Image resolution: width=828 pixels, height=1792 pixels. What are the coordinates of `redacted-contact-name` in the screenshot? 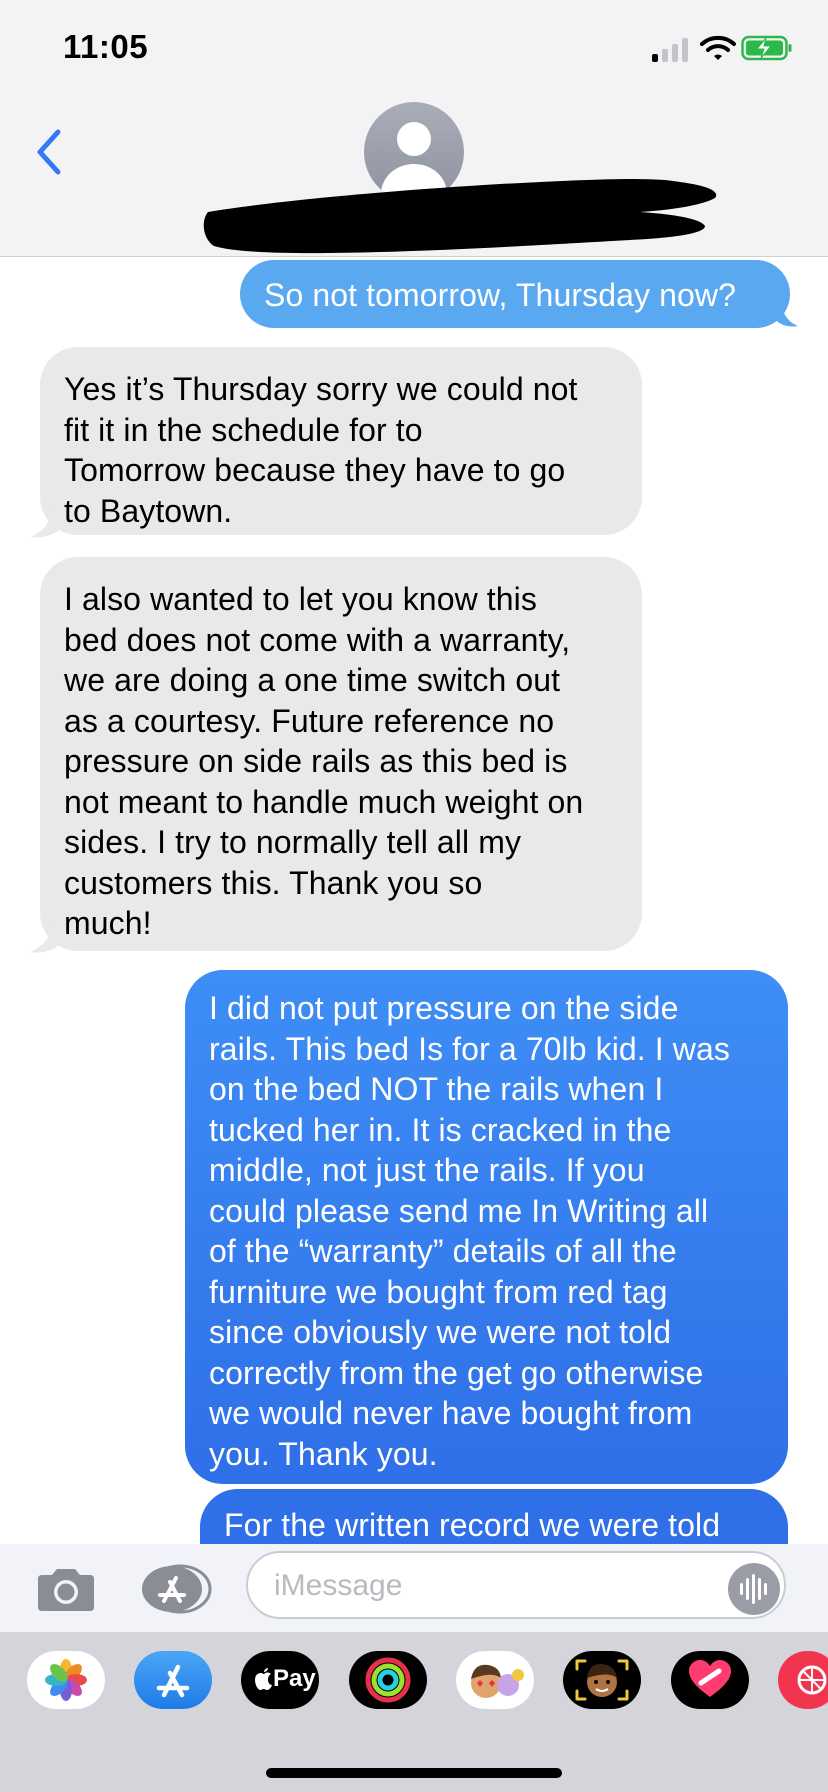 It's located at (460, 216).